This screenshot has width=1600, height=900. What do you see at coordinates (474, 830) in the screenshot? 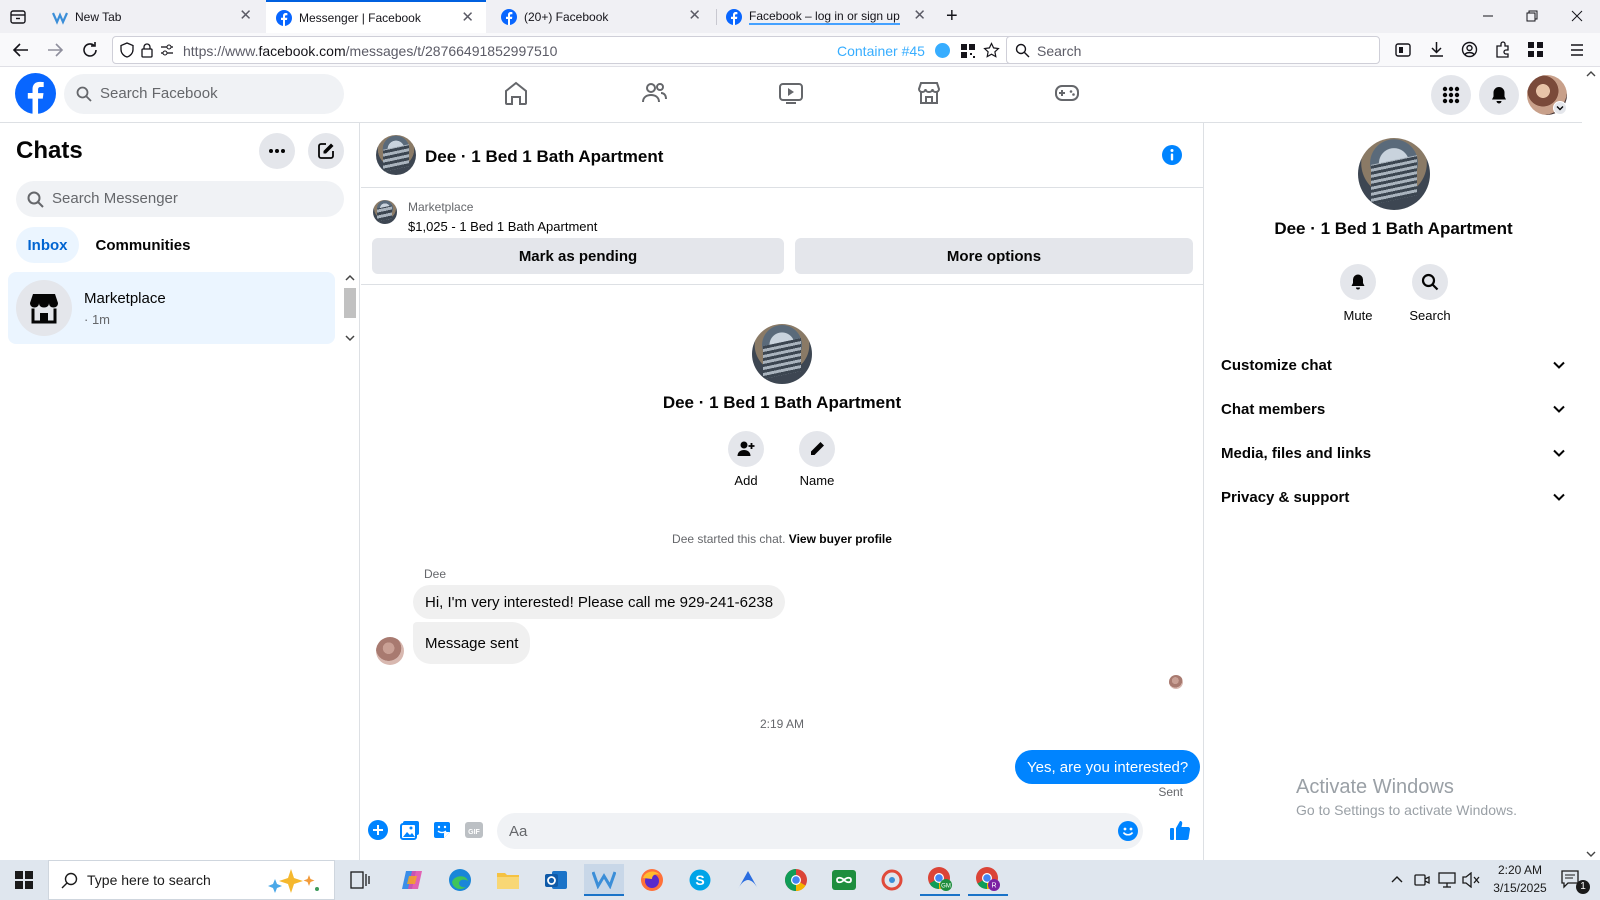
I see `gif-icon: GIF` at bounding box center [474, 830].